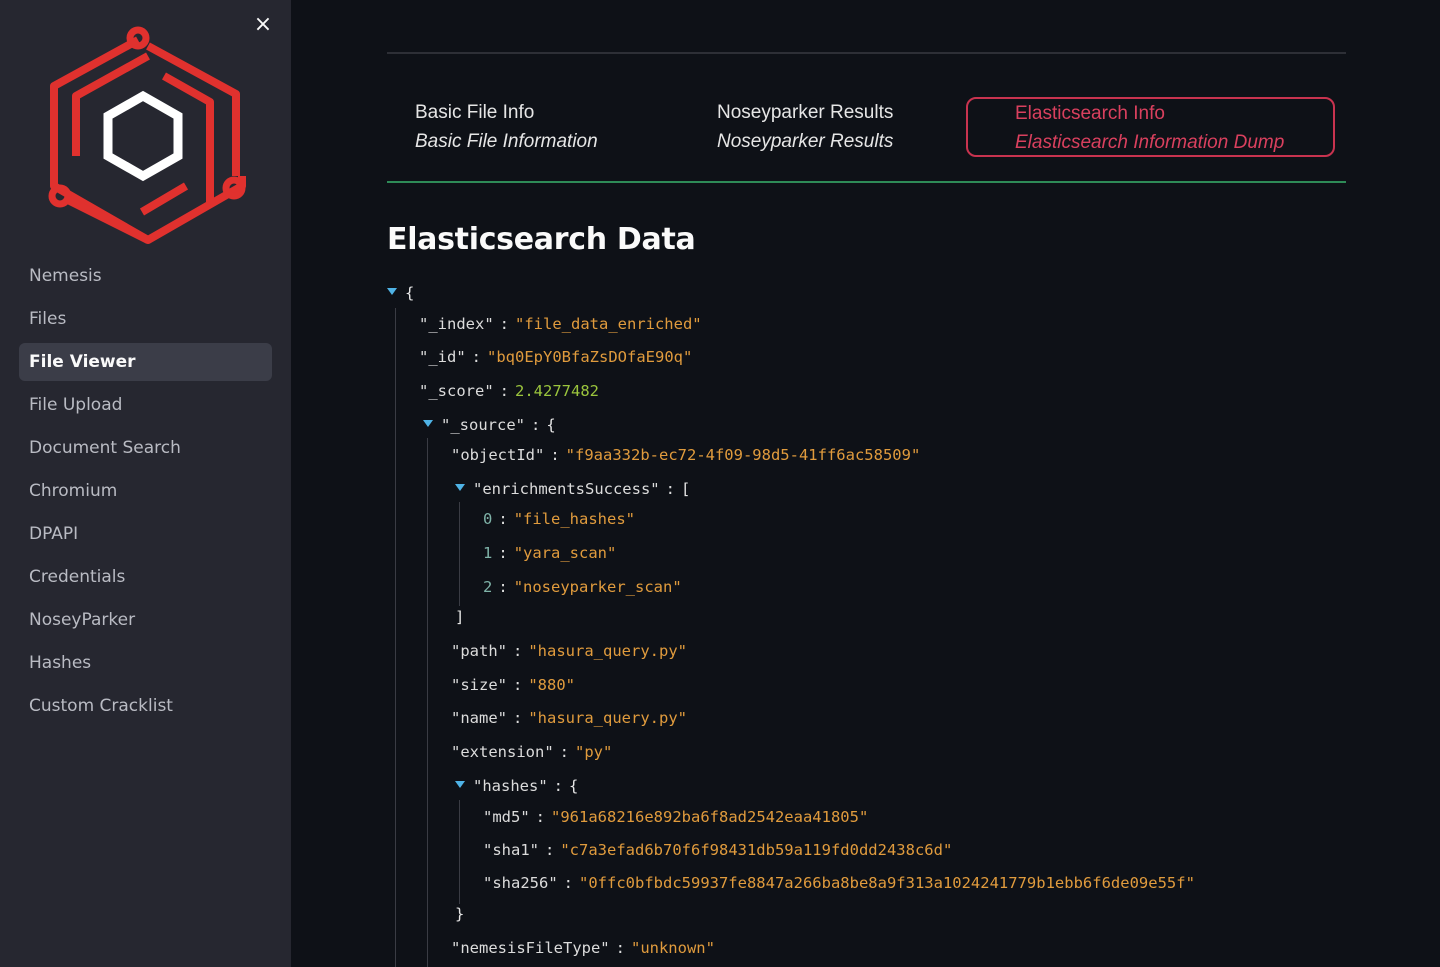 The height and width of the screenshot is (967, 1440). I want to click on nemesis-logo-icon, so click(147, 135).